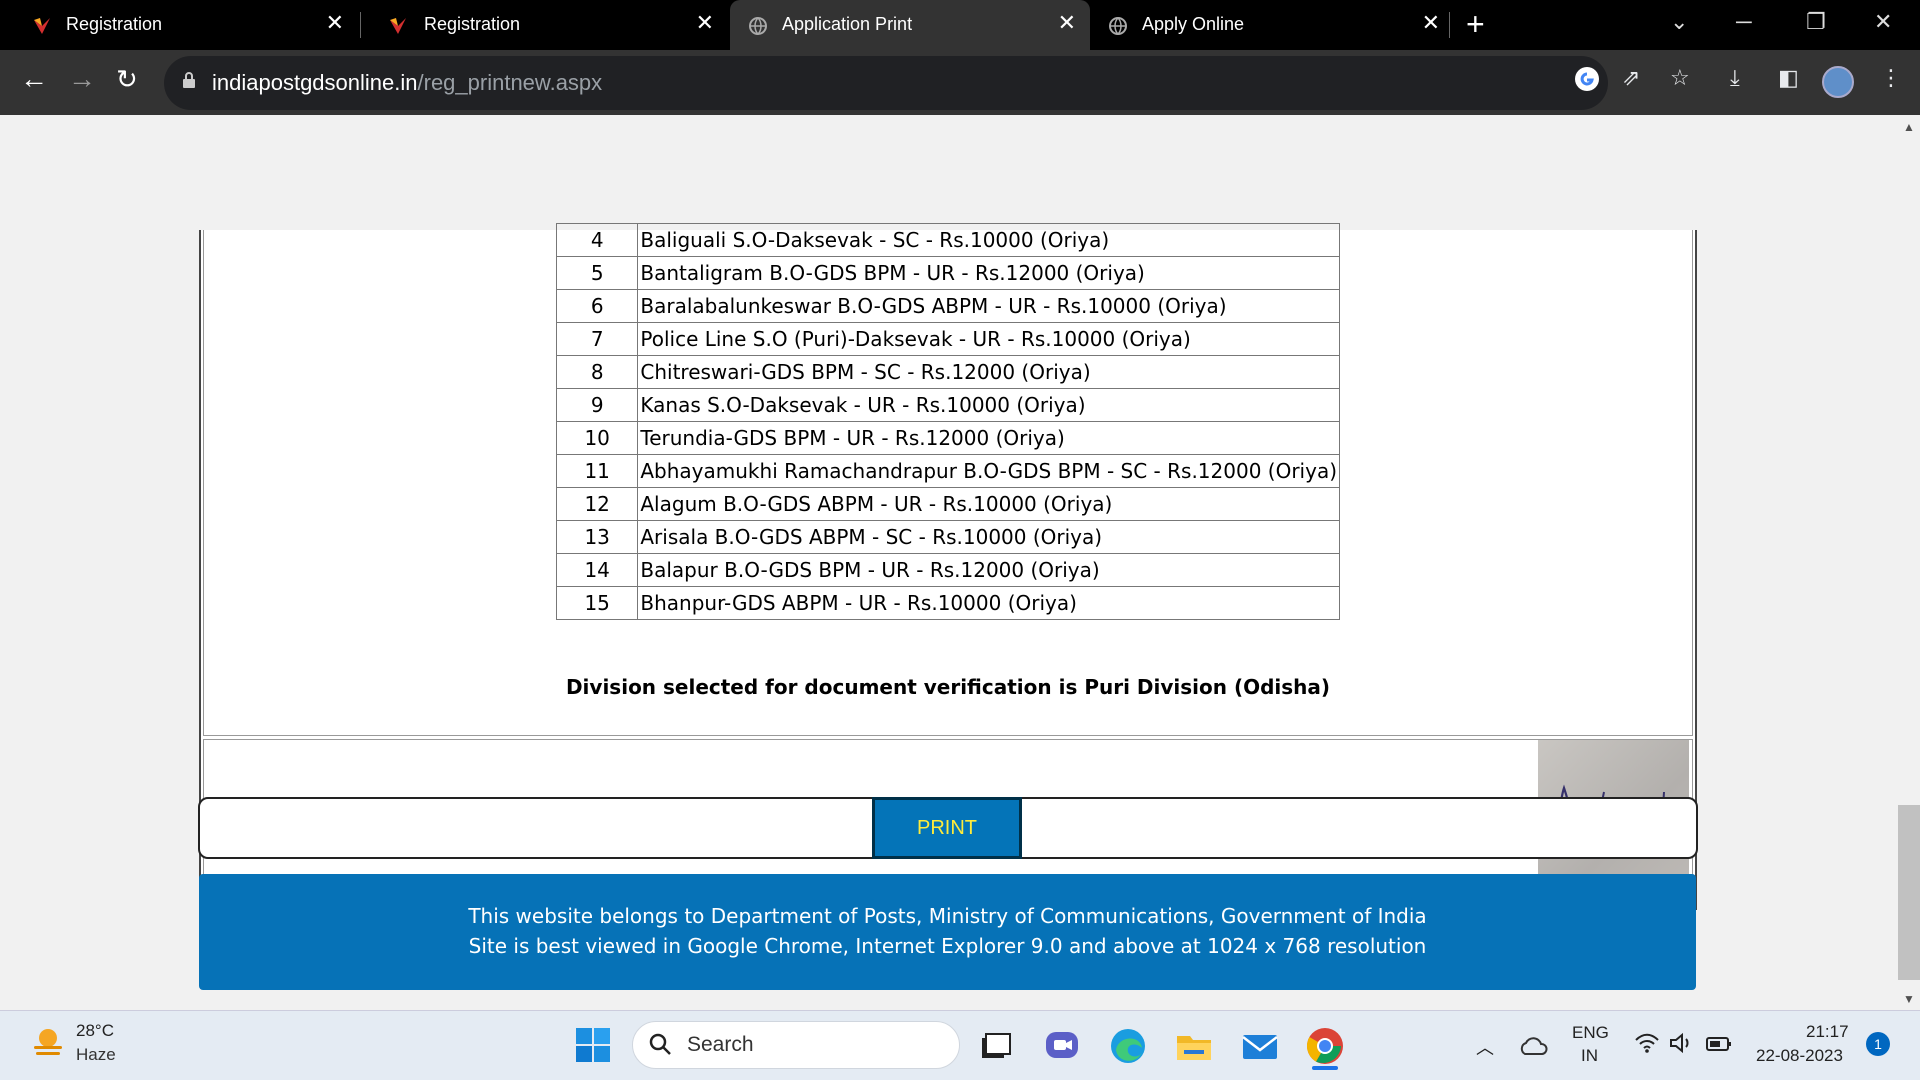 The width and height of the screenshot is (1920, 1080). What do you see at coordinates (996, 1046) in the screenshot?
I see `task-view-icon` at bounding box center [996, 1046].